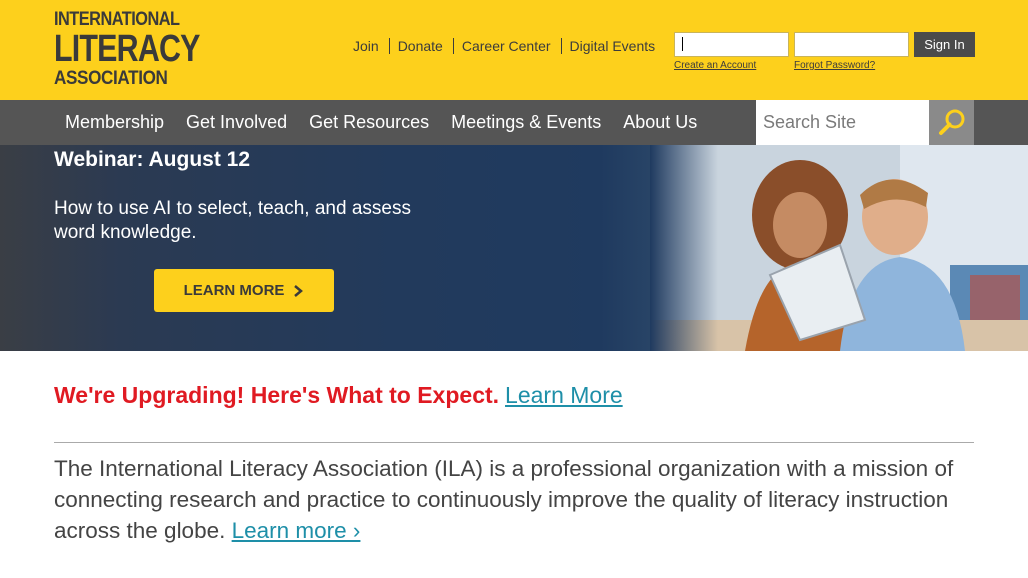  I want to click on text-caret, so click(682, 44).